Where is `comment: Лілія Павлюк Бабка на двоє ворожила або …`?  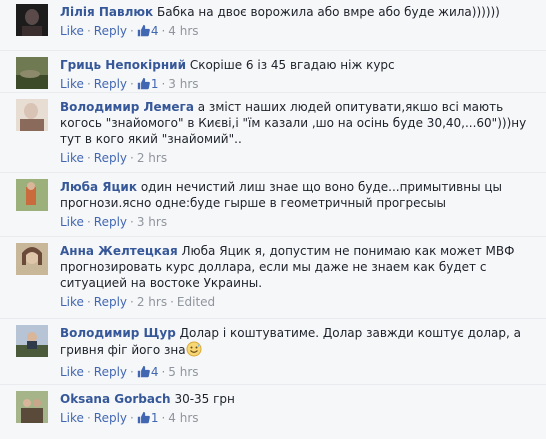 comment: Лілія Павлюк Бабка на двоє ворожила або … is located at coordinates (273, 25).